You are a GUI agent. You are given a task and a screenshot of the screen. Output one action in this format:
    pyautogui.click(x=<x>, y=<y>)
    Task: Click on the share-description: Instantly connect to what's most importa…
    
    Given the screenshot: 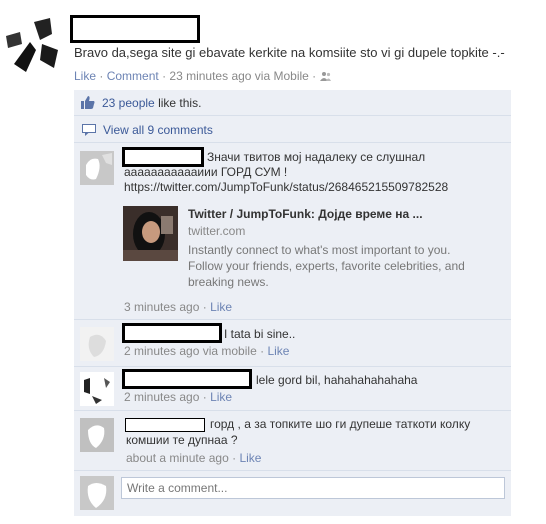 What is the action you would take?
    pyautogui.click(x=319, y=250)
    